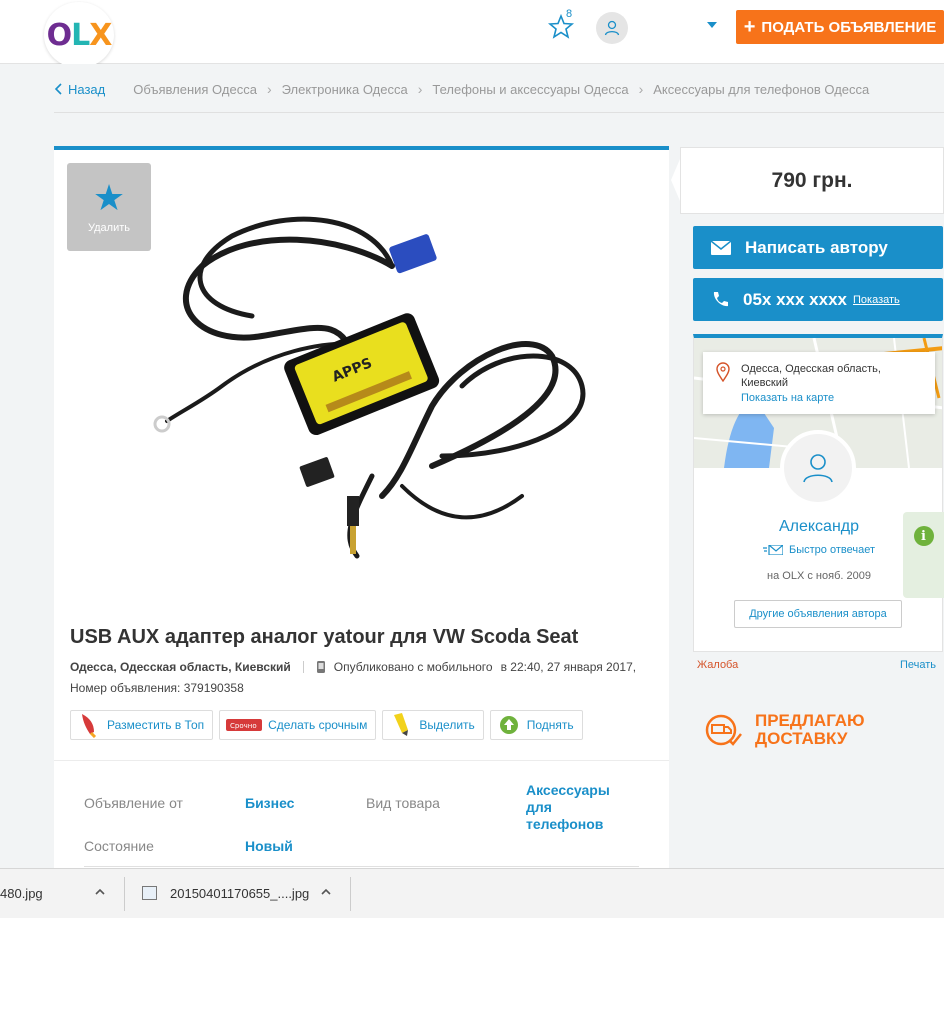 The width and height of the screenshot is (944, 1010). Describe the element at coordinates (720, 298) in the screenshot. I see `phone-icon` at that location.